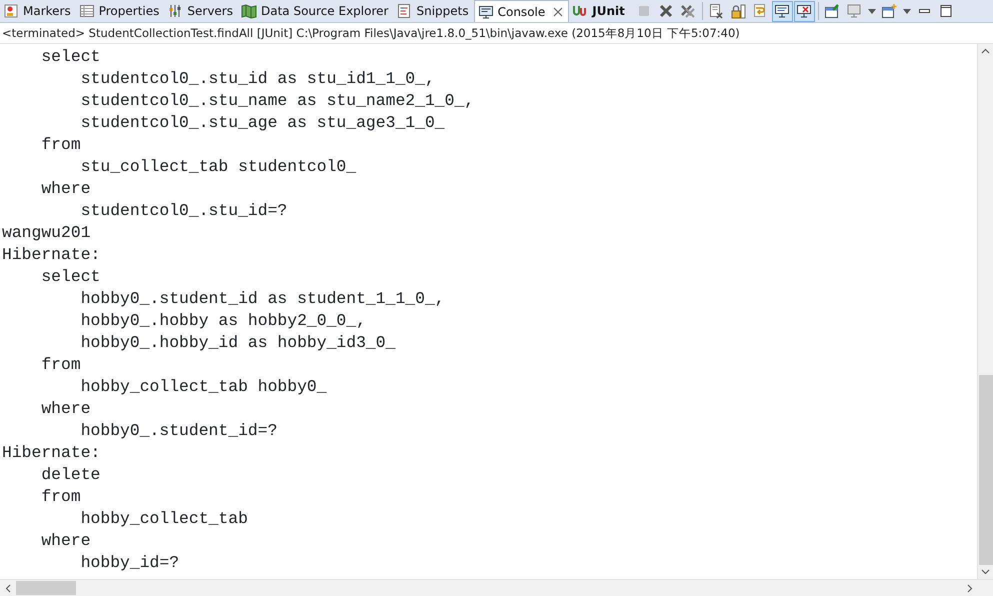 The image size is (993, 596). What do you see at coordinates (522, 11) in the screenshot?
I see `tab: Console` at bounding box center [522, 11].